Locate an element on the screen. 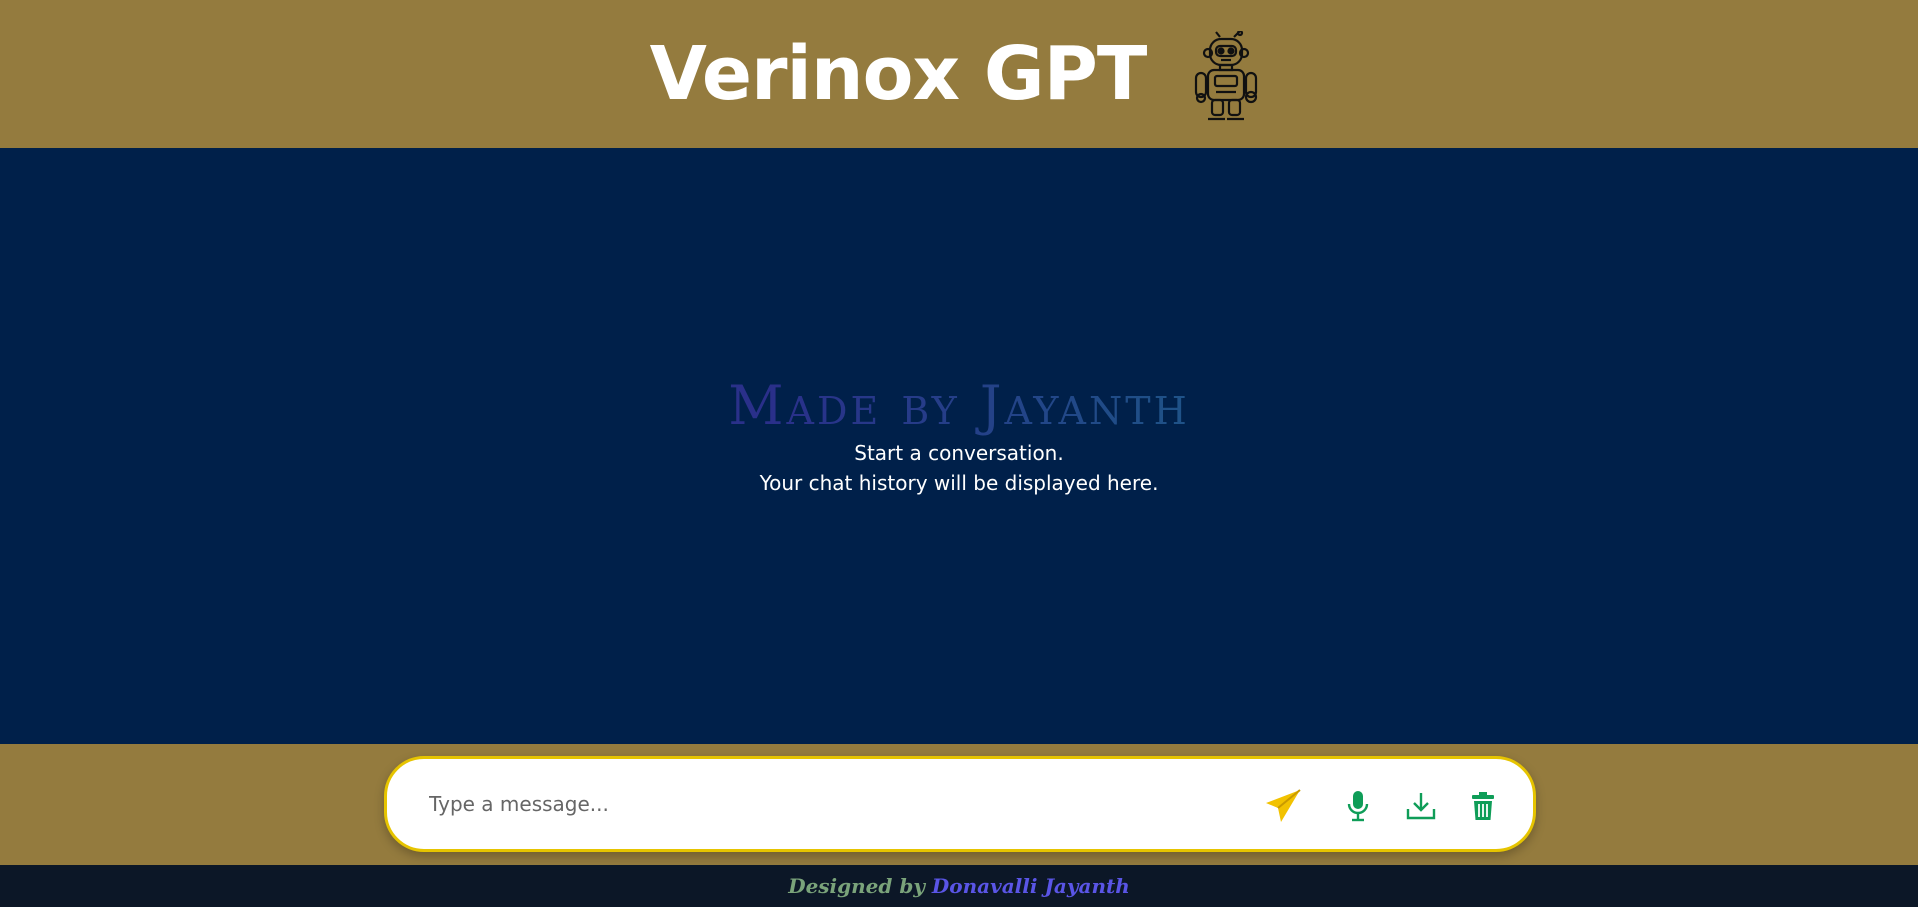 This screenshot has height=907, width=1918. app-title: Verinox GPT is located at coordinates (898, 74).